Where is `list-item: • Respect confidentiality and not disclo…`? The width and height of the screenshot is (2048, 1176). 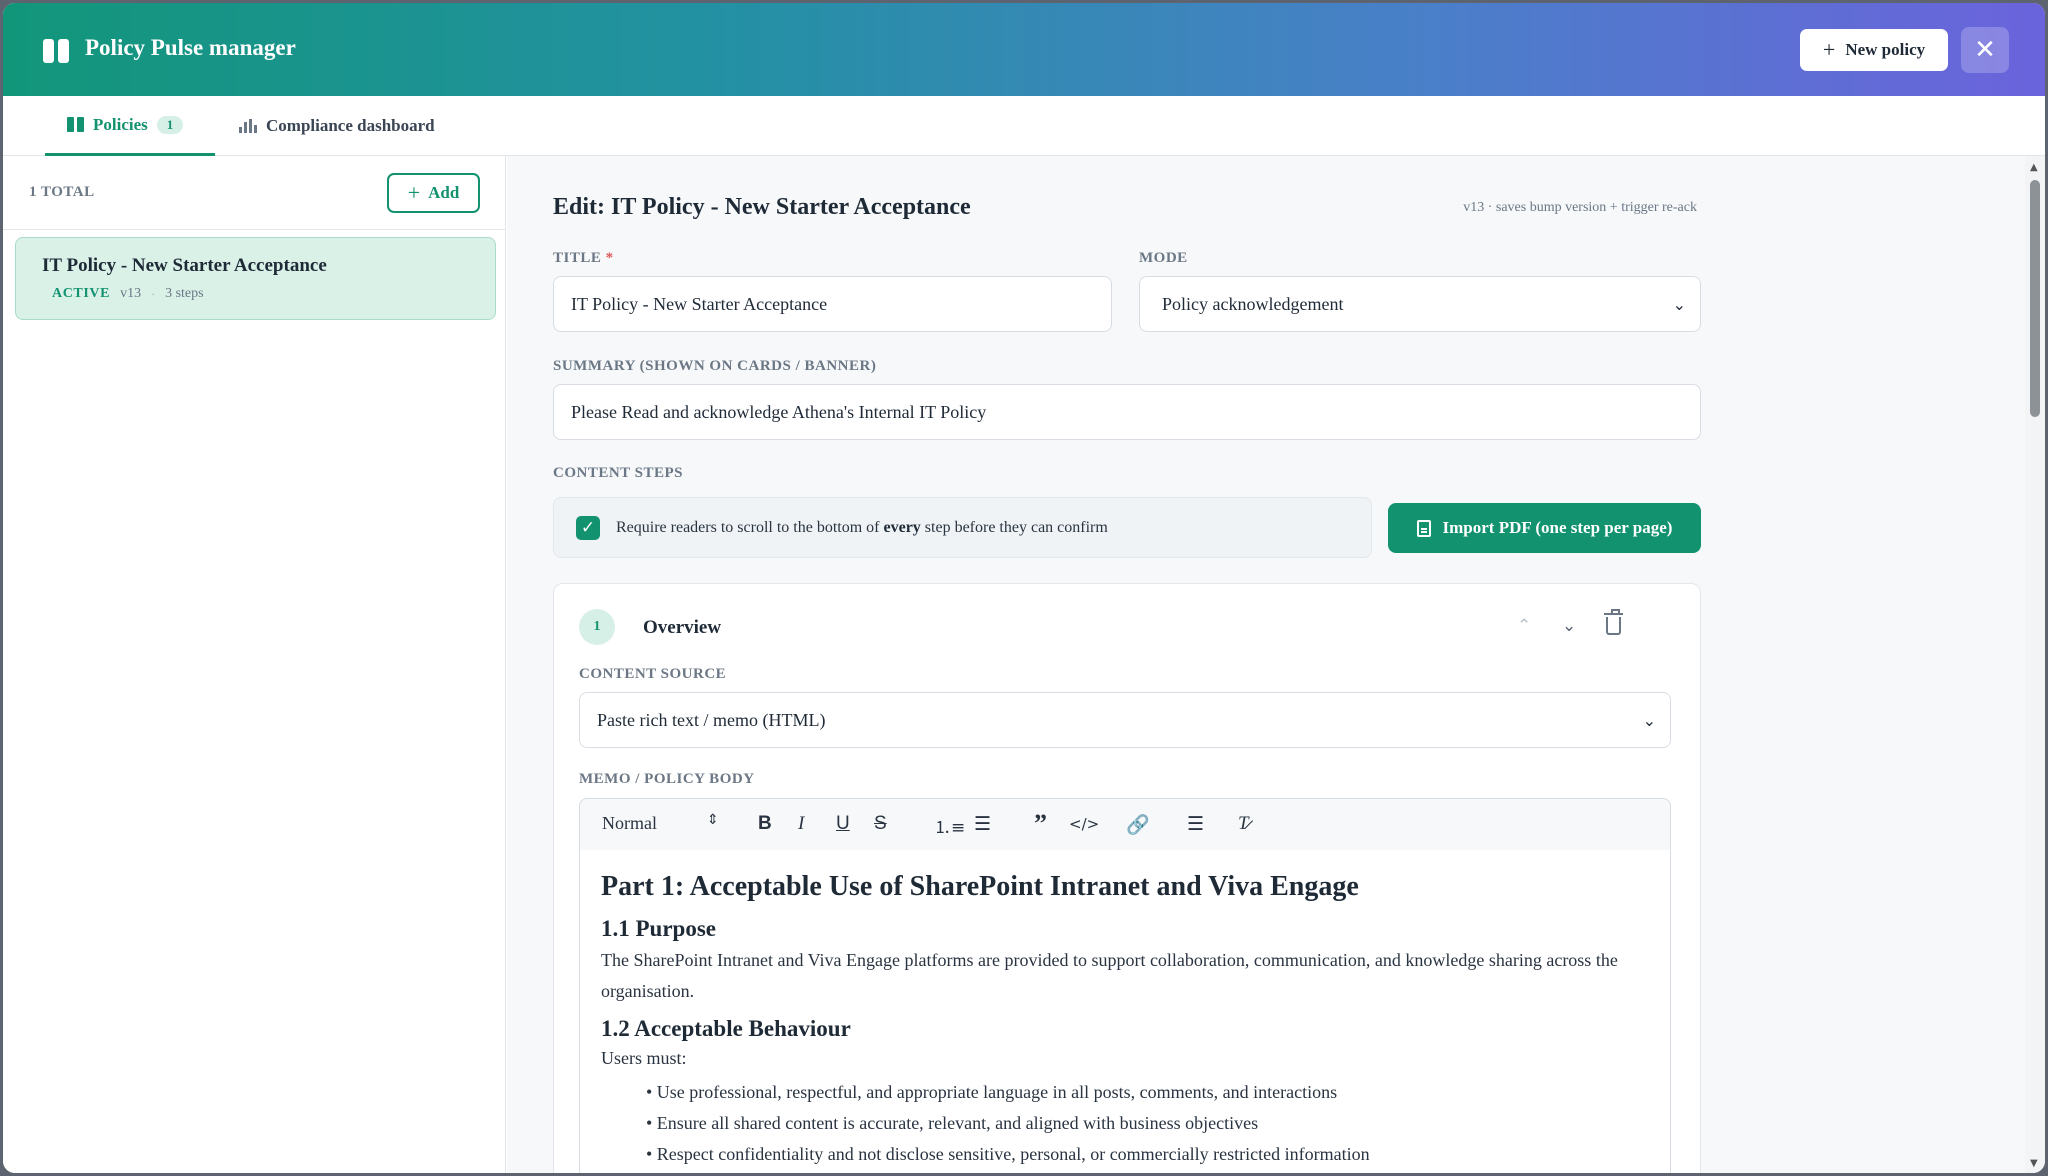 list-item: • Respect confidentiality and not disclo… is located at coordinates (1008, 1154).